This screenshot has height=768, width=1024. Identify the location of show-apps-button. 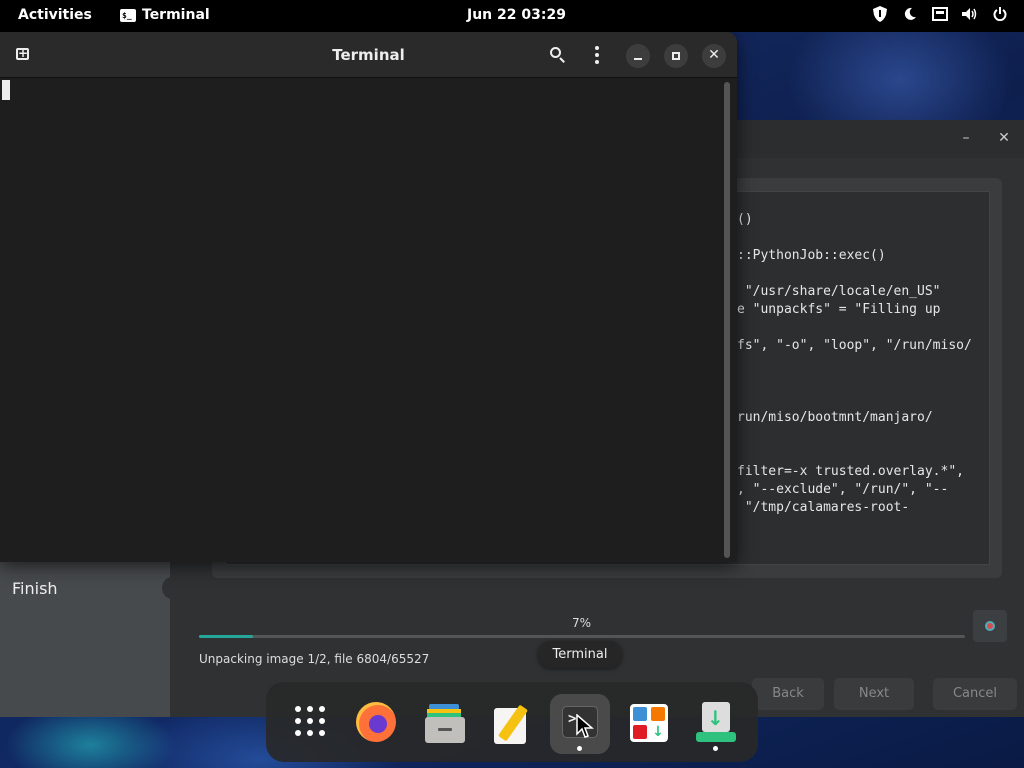
(308, 724).